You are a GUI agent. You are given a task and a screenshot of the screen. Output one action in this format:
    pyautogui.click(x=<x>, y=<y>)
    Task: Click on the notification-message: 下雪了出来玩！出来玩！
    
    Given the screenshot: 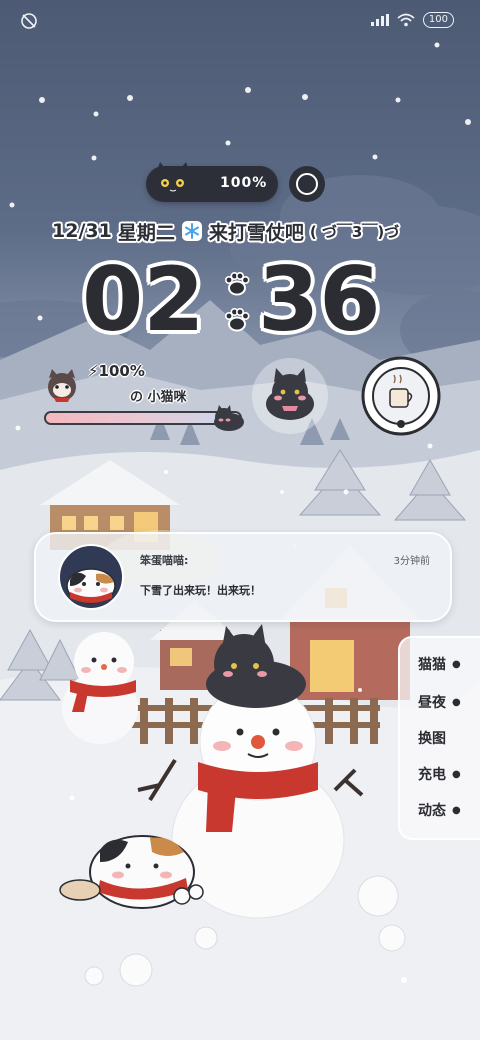 What is the action you would take?
    pyautogui.click(x=200, y=590)
    